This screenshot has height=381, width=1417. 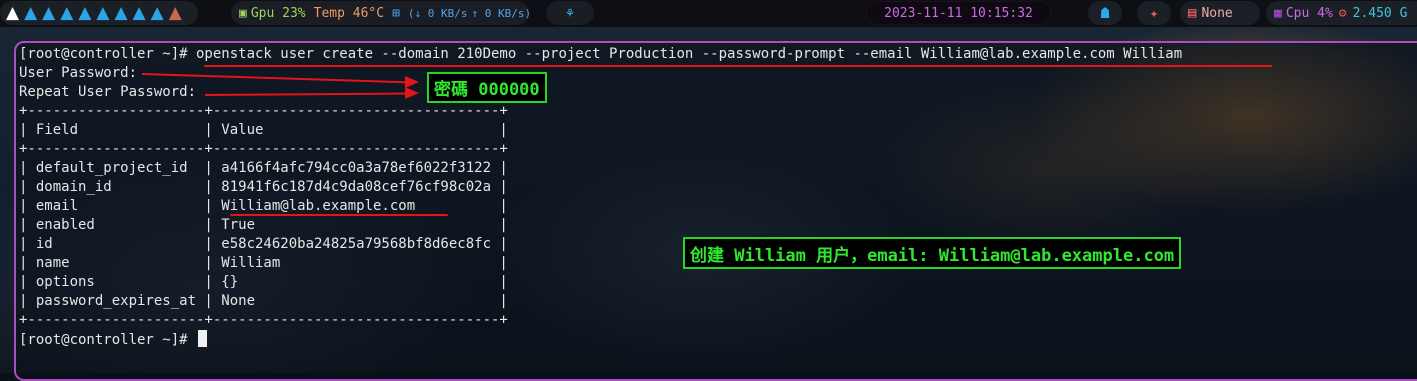 I want to click on workspace-1-icon: ▲, so click(x=12, y=13).